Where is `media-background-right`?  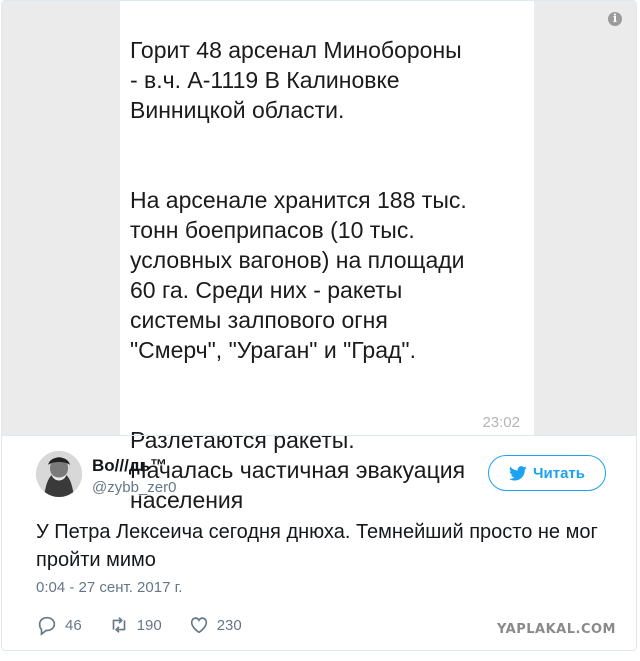
media-background-right is located at coordinates (585, 218).